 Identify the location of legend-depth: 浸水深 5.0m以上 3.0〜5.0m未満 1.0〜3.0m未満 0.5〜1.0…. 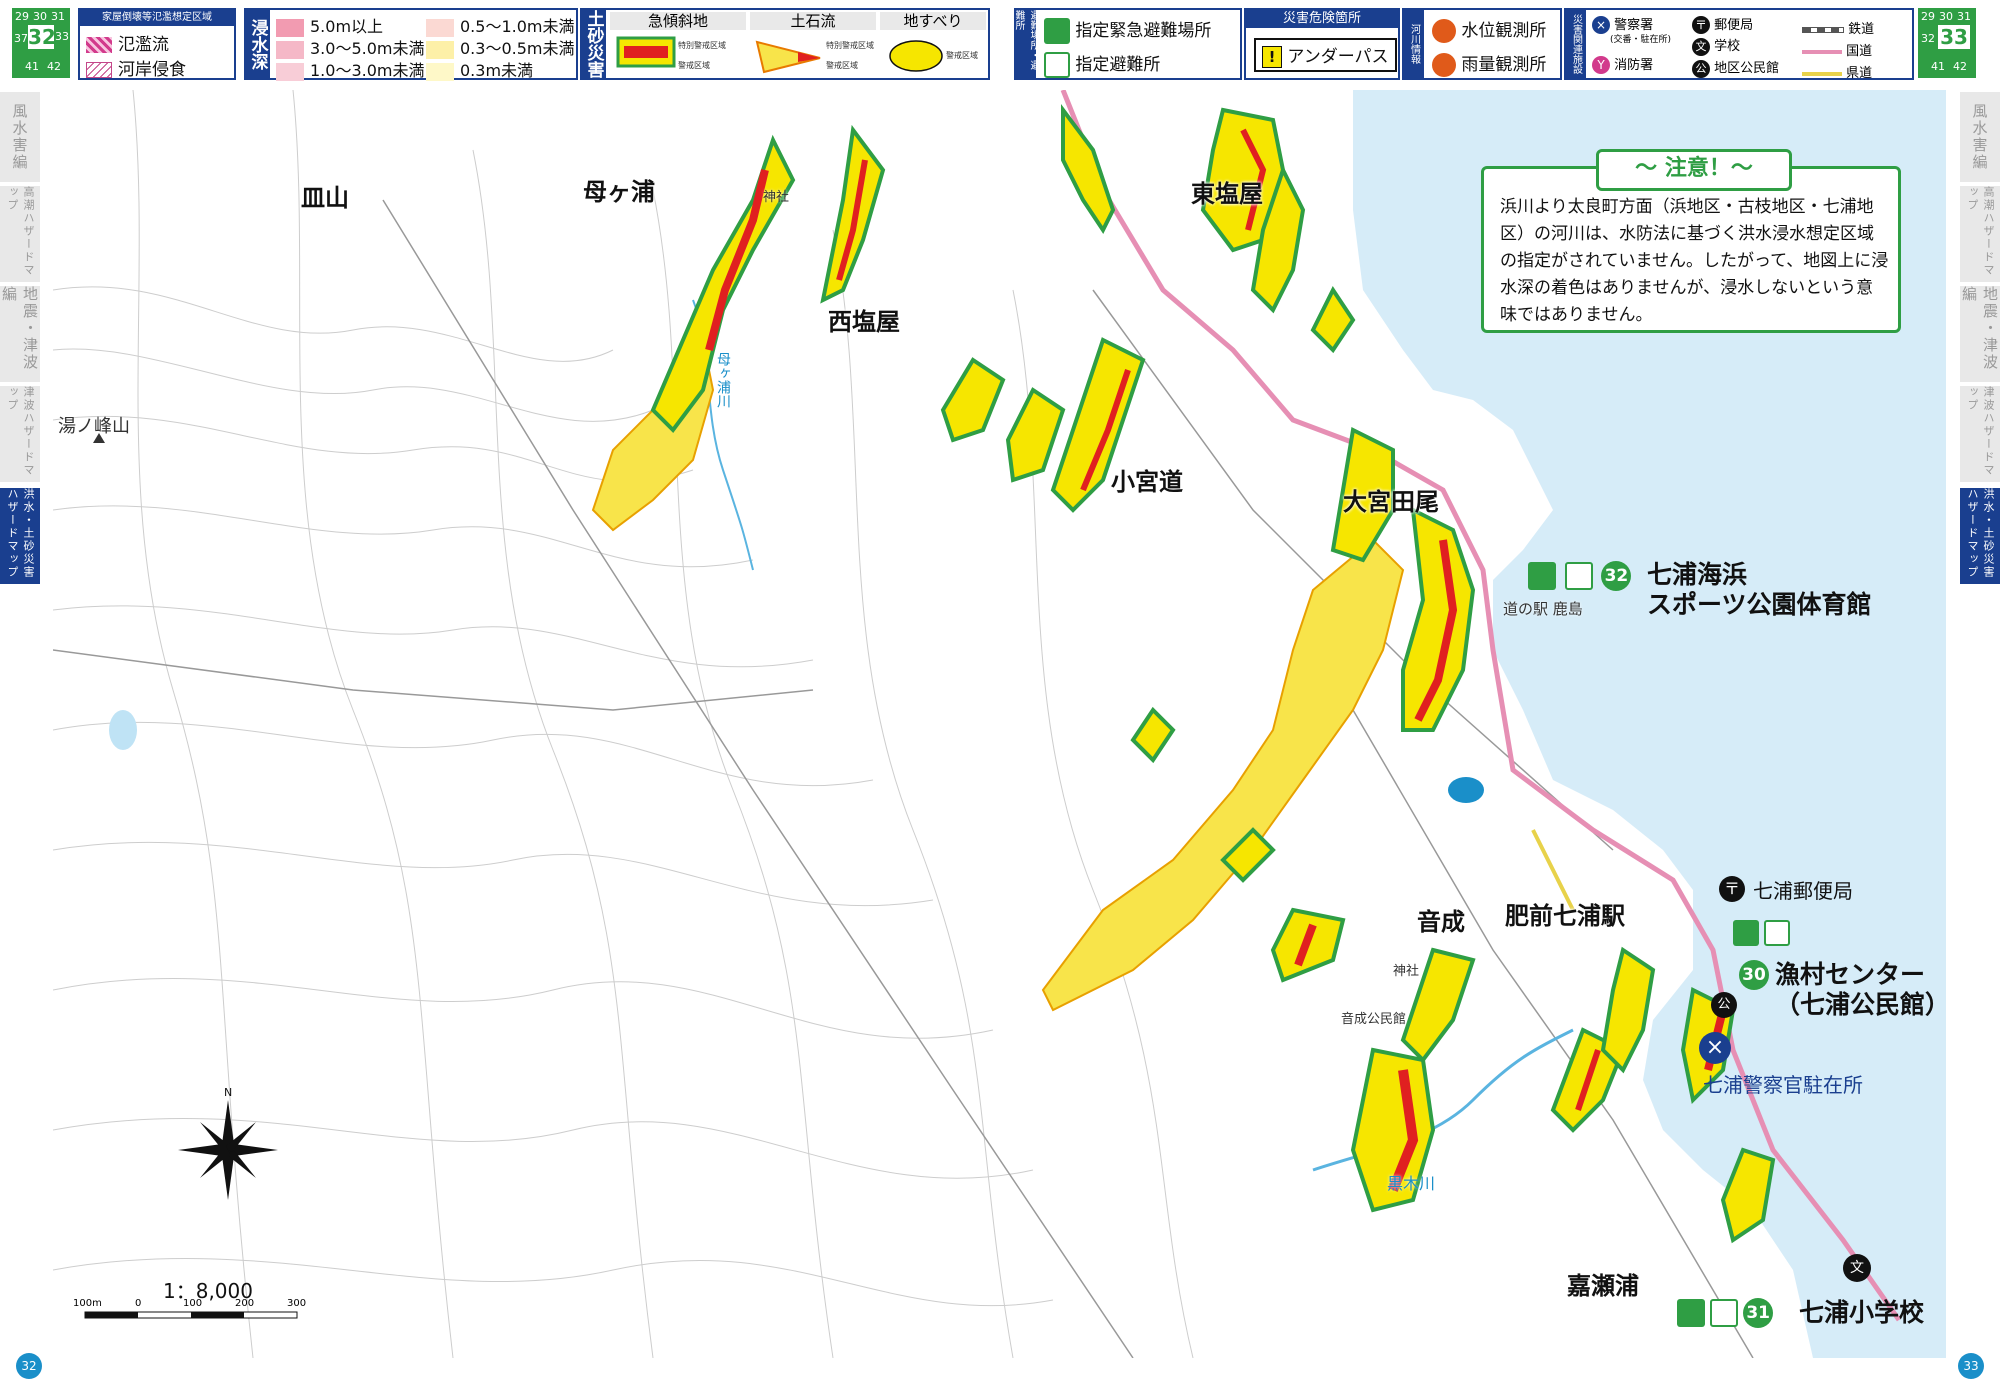
(411, 44).